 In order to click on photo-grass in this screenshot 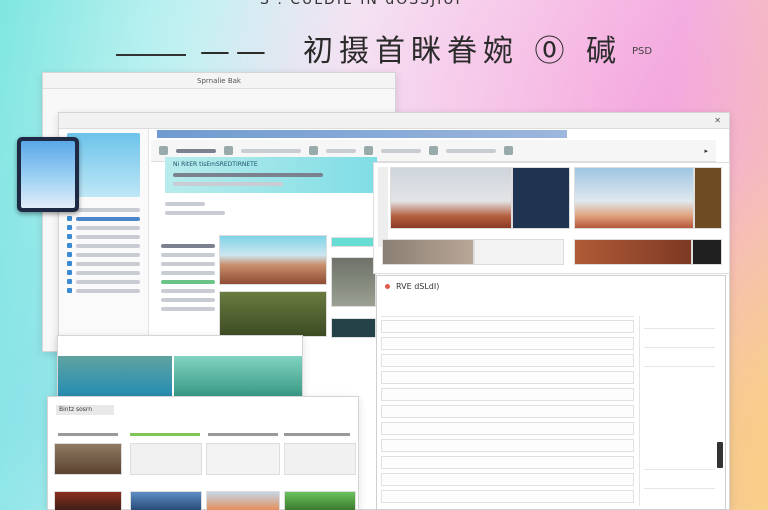, I will do `click(273, 314)`.